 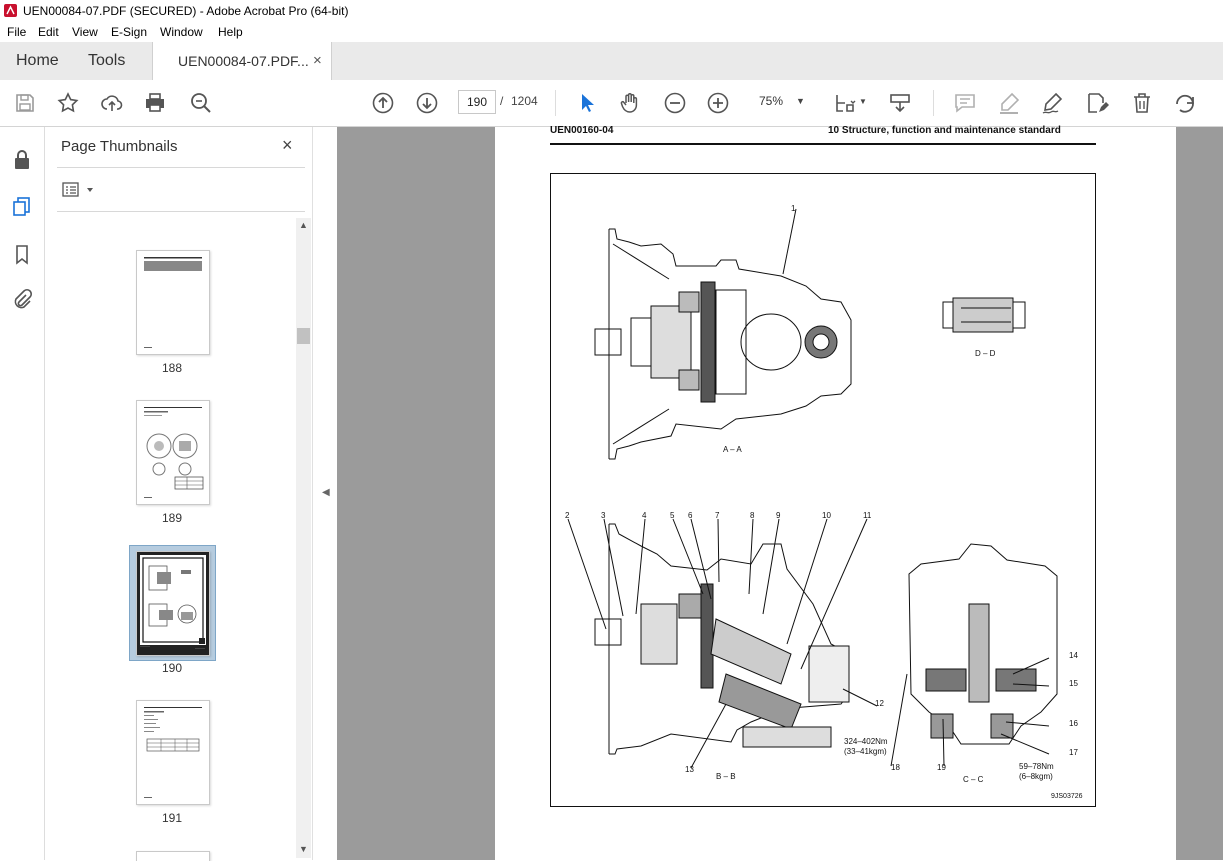 What do you see at coordinates (287, 145) in the screenshot?
I see `close-panel-icon: ×` at bounding box center [287, 145].